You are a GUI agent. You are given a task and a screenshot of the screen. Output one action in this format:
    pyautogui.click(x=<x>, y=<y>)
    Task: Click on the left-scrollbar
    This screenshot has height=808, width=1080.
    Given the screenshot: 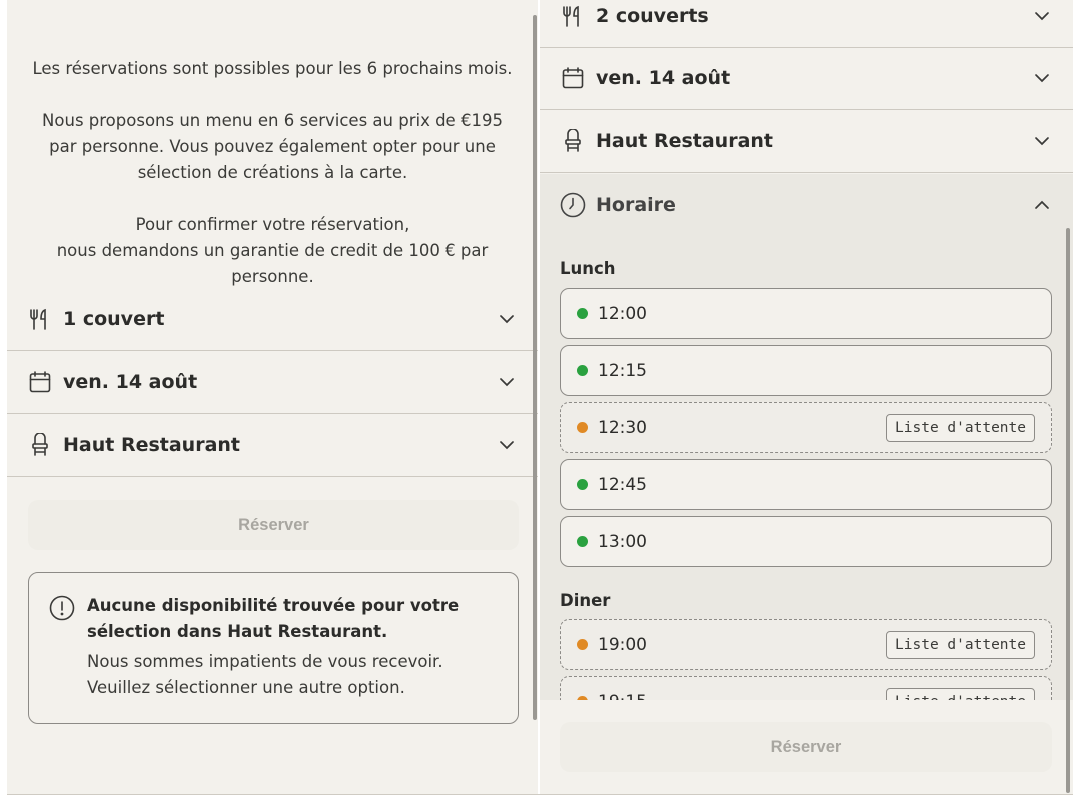 What is the action you would take?
    pyautogui.click(x=535, y=367)
    